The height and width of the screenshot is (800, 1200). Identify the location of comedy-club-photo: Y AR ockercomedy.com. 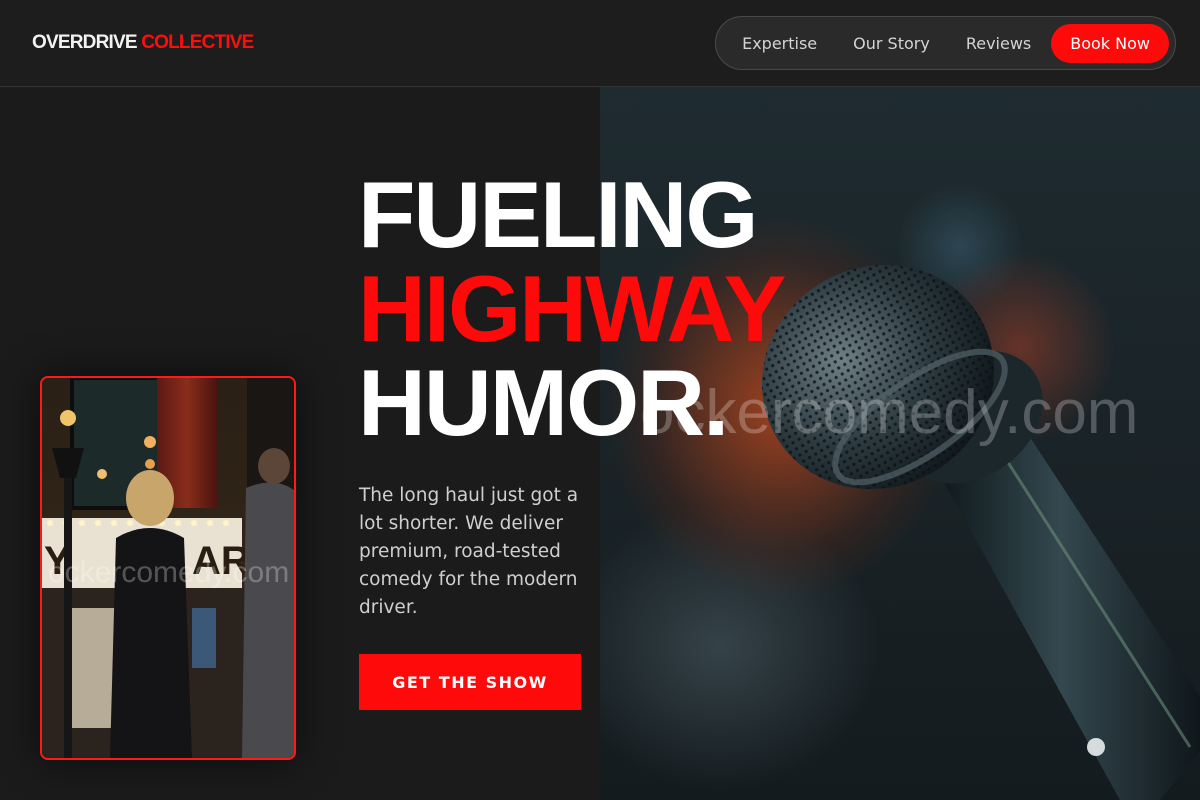
(168, 568).